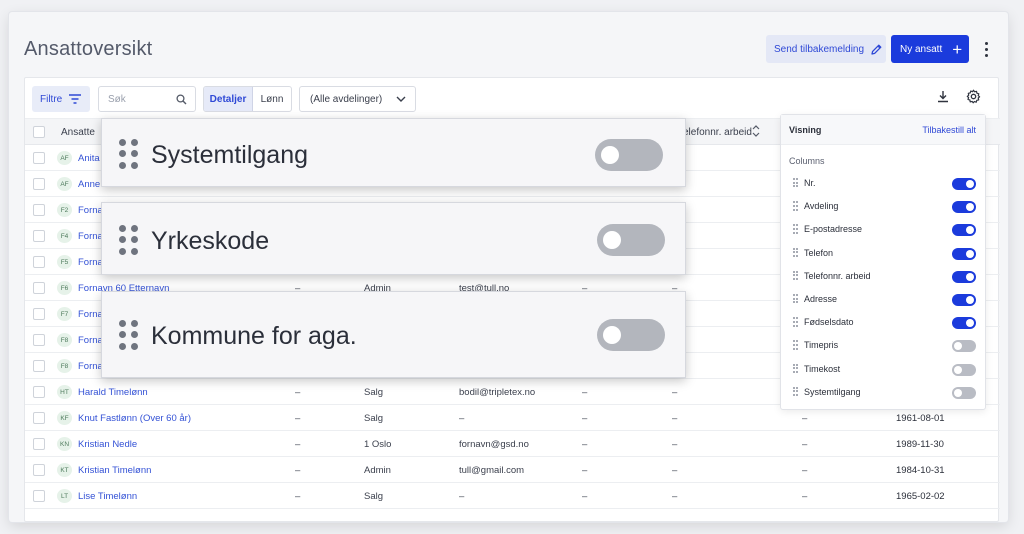 This screenshot has height=534, width=1024. I want to click on details-tab: Detaljer, so click(228, 99).